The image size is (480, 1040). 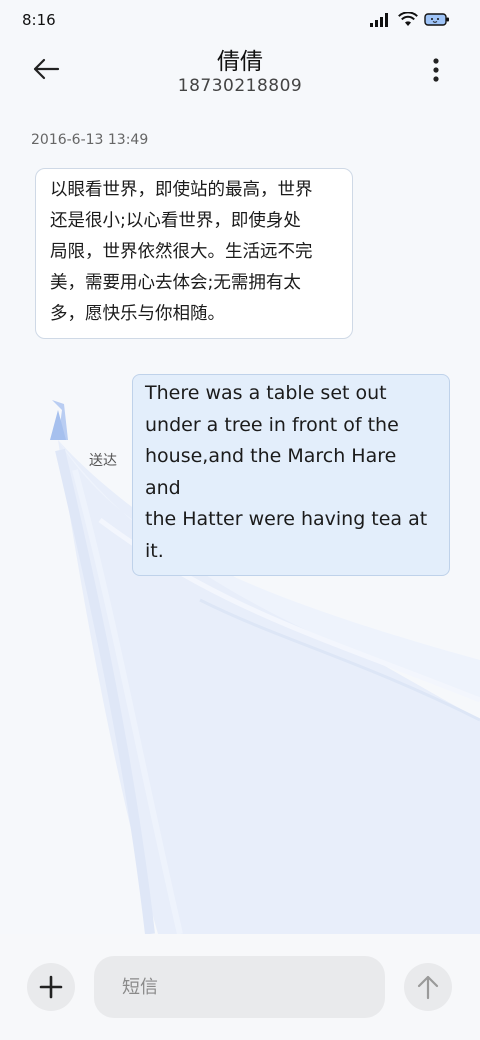 I want to click on send-button, so click(x=428, y=987).